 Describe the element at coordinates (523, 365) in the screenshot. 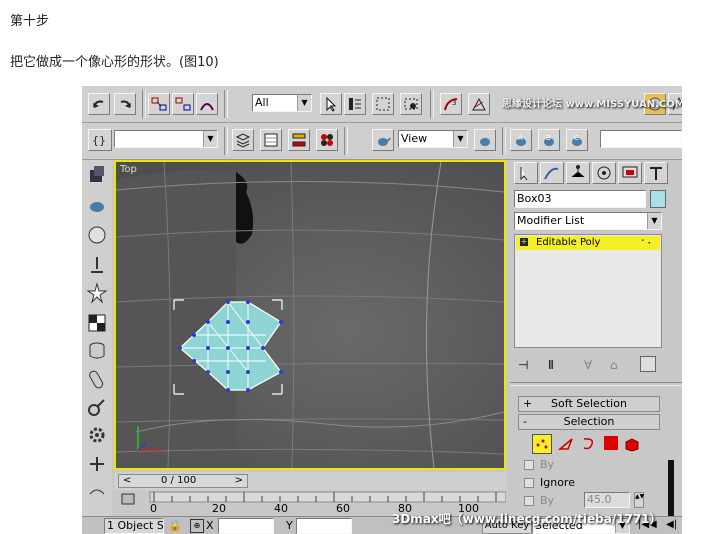

I see `pin-stack-icon: ⊣` at that location.